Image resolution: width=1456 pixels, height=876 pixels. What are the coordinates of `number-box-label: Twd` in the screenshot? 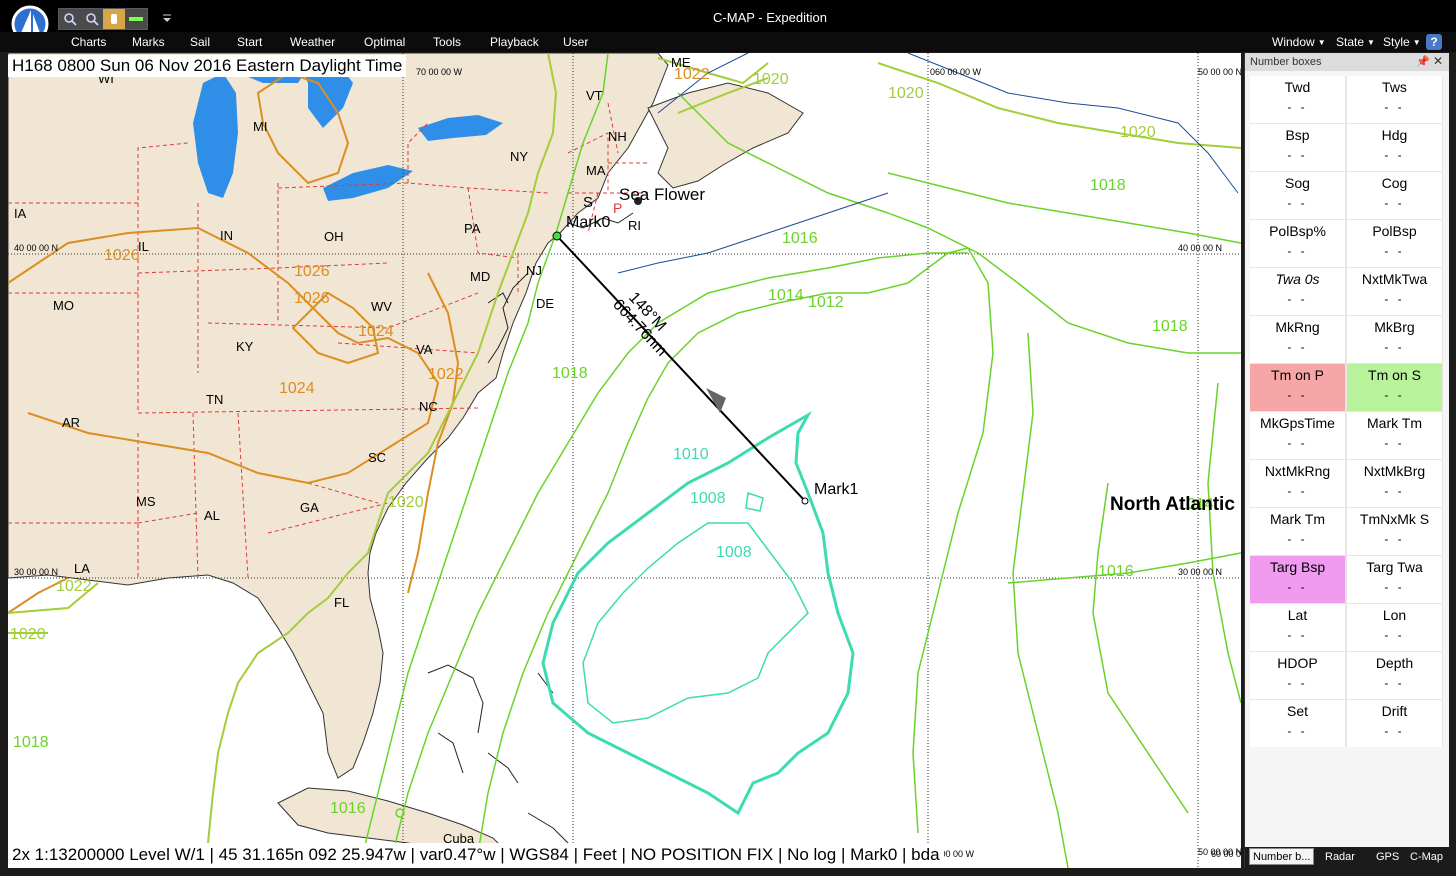 It's located at (1297, 87).